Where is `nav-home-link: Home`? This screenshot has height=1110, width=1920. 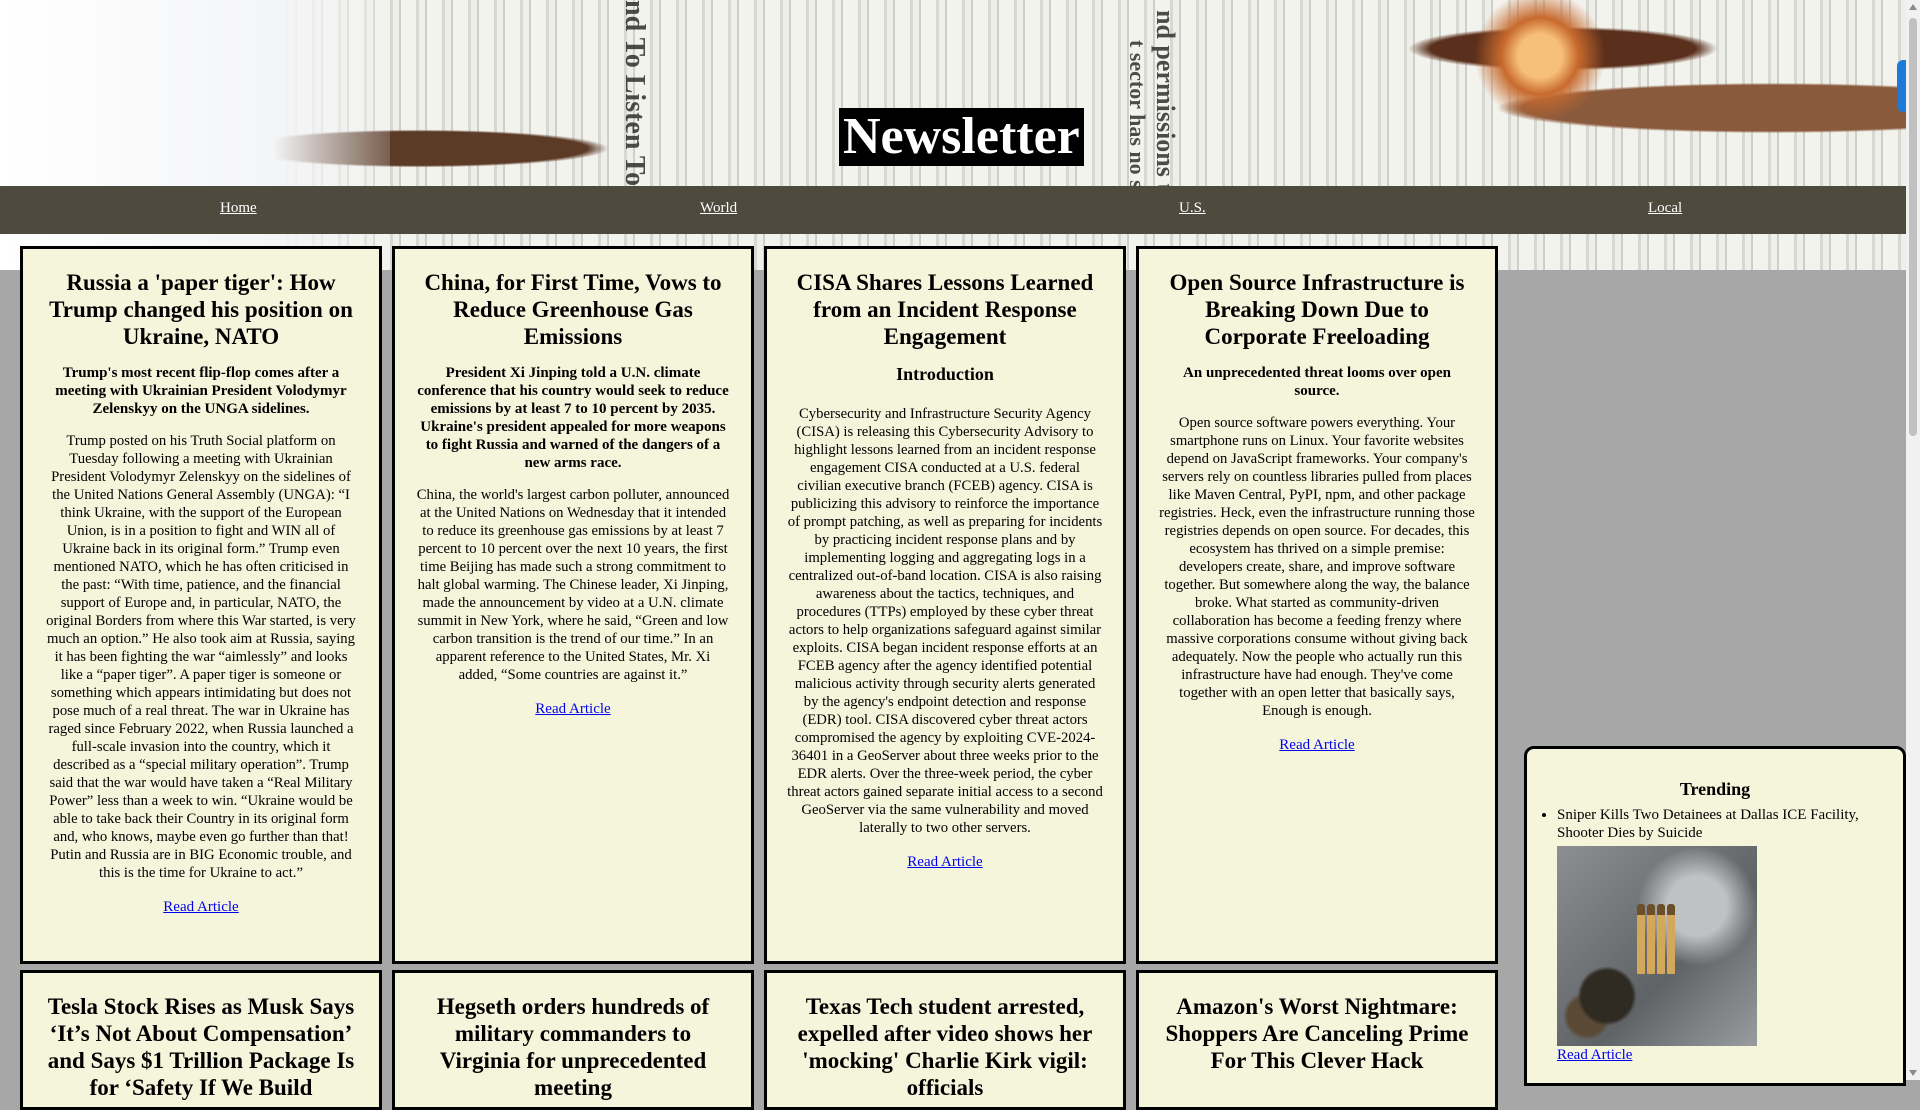 nav-home-link: Home is located at coordinates (238, 208).